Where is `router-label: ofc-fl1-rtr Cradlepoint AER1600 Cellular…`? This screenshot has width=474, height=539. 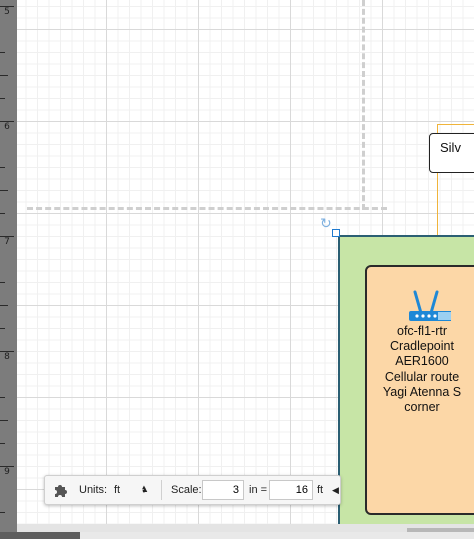
router-label: ofc-fl1-rtr Cradlepoint AER1600 Cellular… is located at coordinates (413, 369).